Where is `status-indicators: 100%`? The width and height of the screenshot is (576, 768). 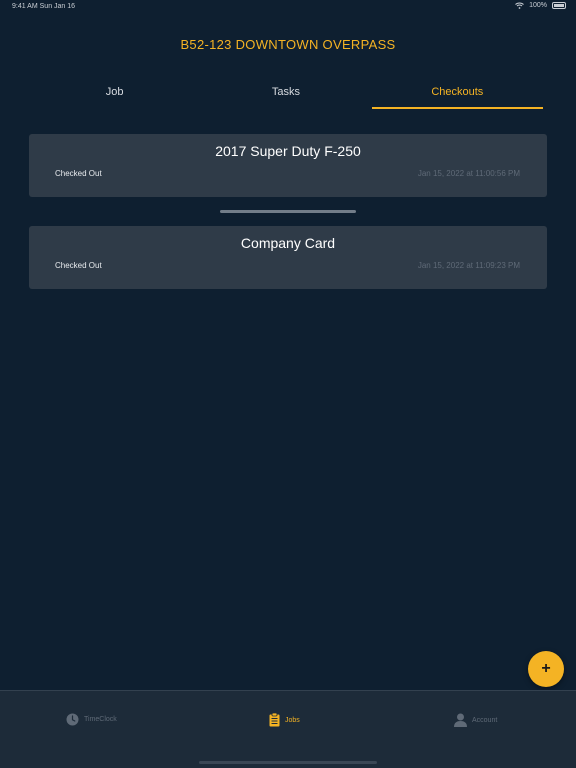
status-indicators: 100% is located at coordinates (540, 5).